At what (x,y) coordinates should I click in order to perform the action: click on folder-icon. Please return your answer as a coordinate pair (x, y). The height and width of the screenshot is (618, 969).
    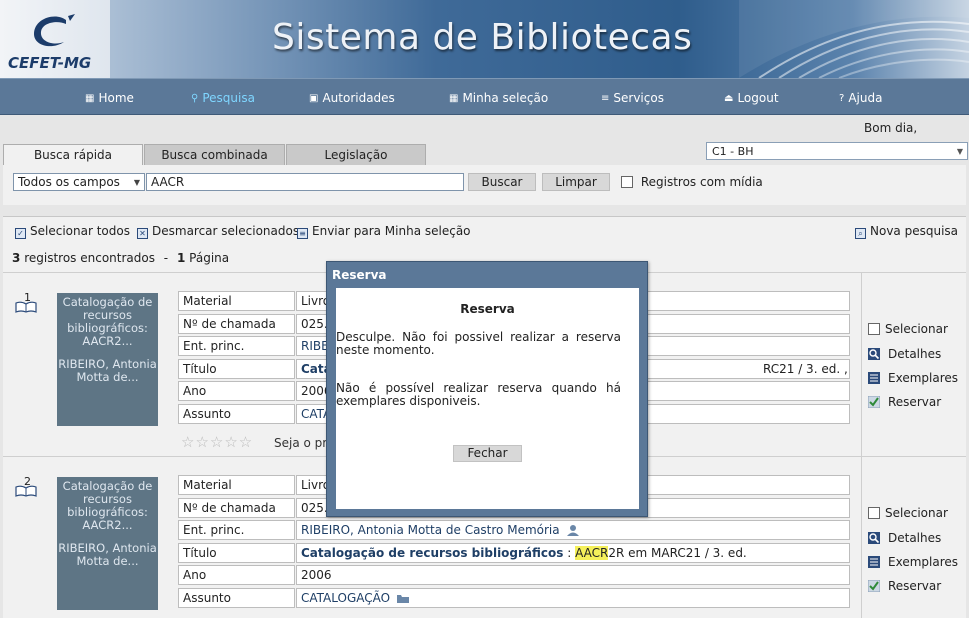
    Looking at the image, I should click on (403, 598).